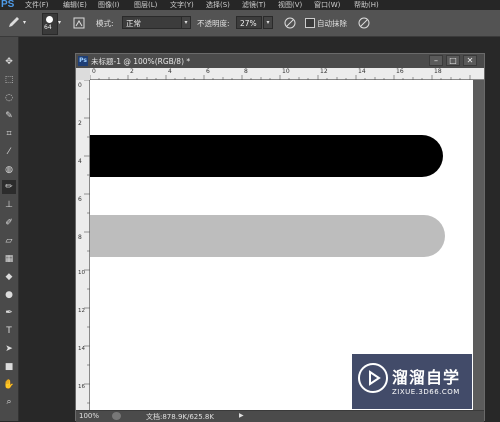 This screenshot has height=422, width=500. What do you see at coordinates (9, 349) in the screenshot?
I see `path-select-icon: ➤` at bounding box center [9, 349].